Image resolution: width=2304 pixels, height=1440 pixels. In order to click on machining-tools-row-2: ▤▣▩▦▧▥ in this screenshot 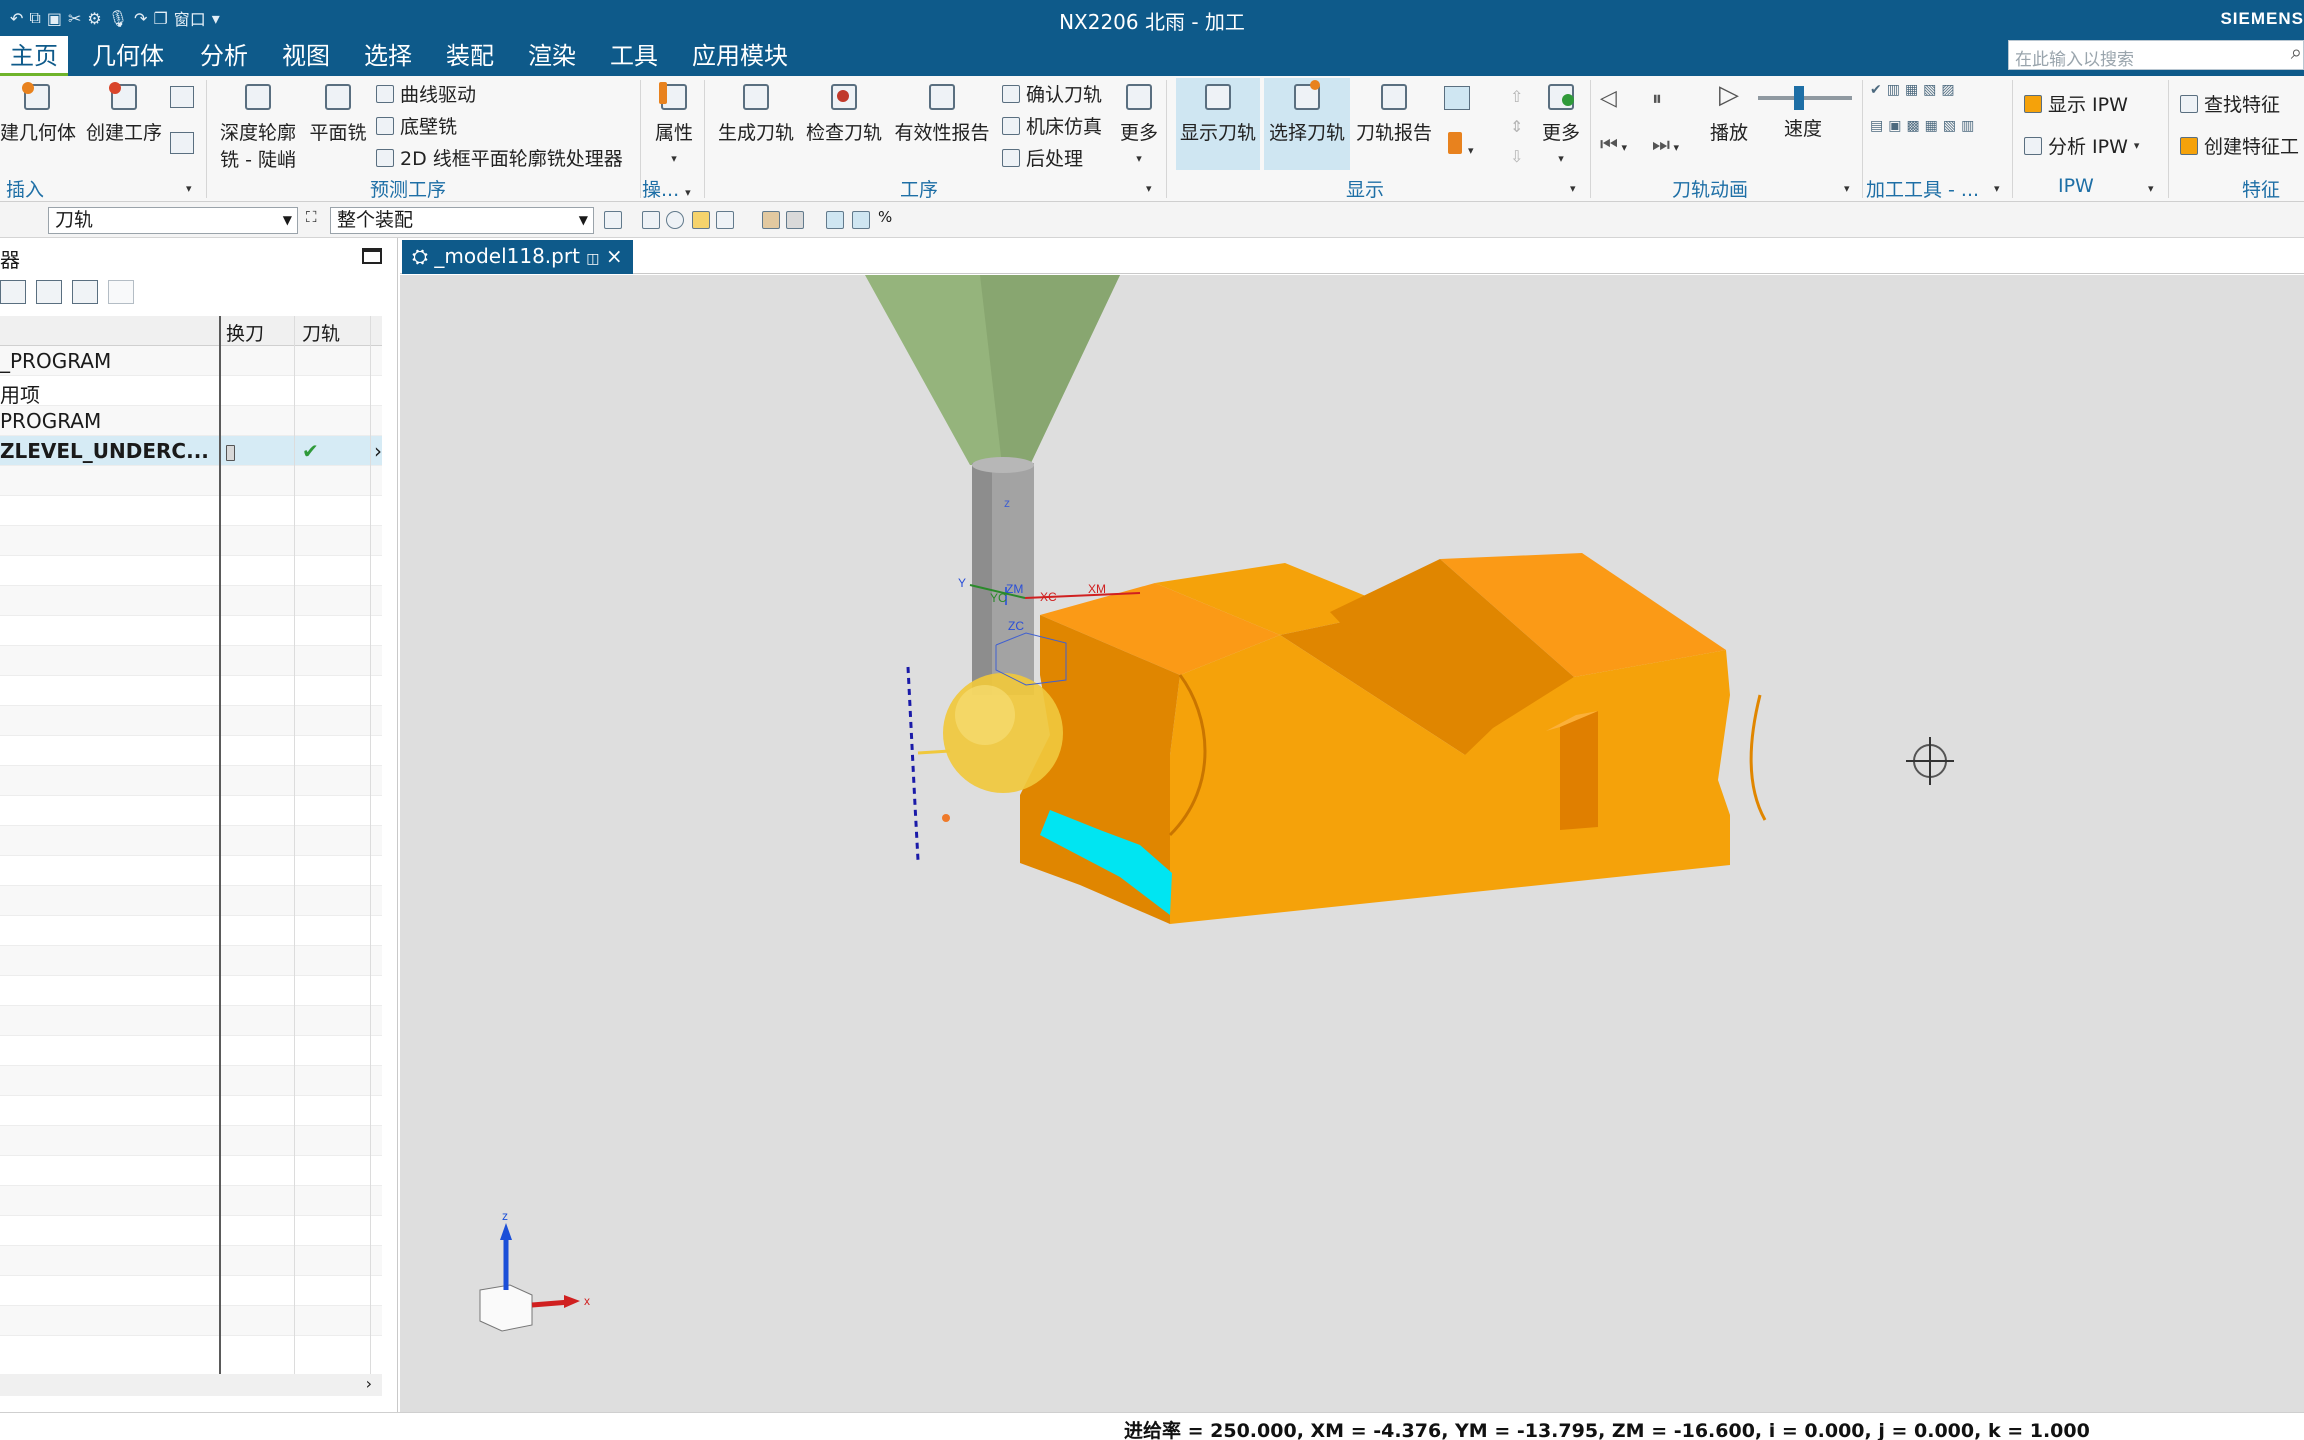, I will do `click(1924, 126)`.